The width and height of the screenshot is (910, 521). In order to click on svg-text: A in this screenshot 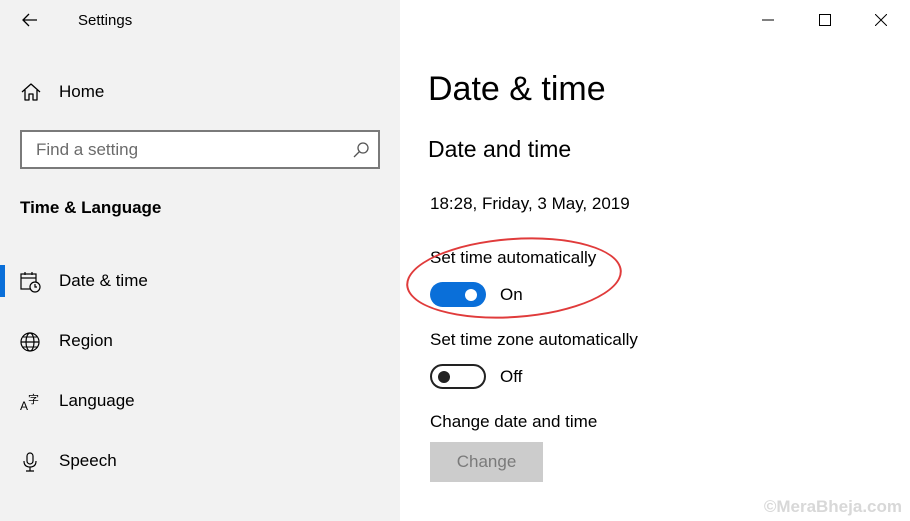, I will do `click(24, 406)`.